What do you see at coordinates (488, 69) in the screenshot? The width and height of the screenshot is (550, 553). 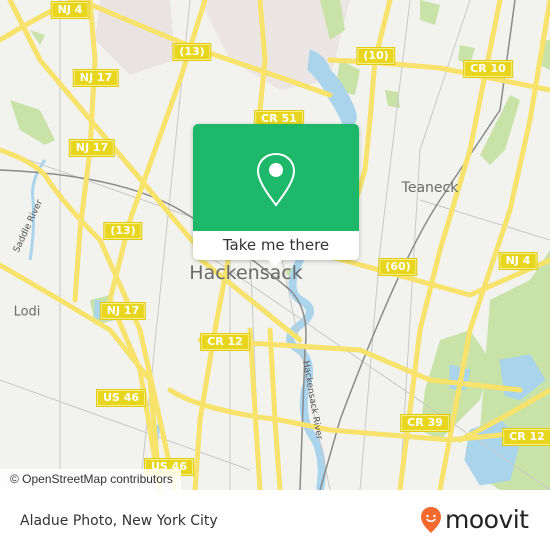 I see `road-shield: CR 10` at bounding box center [488, 69].